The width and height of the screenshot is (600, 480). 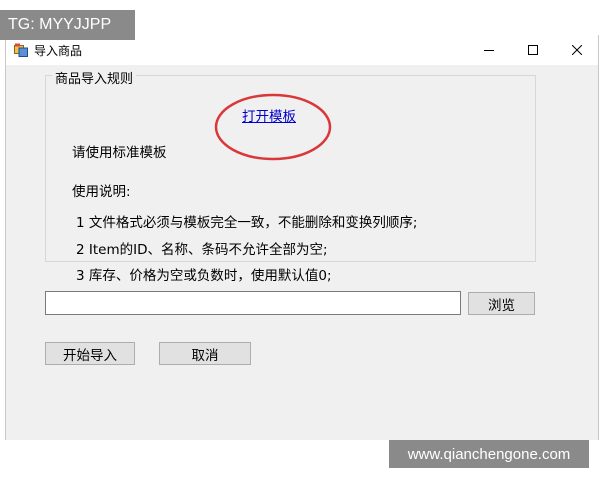 I want to click on rule-item: 1 文件格式必须与模板完全一致，不能删除和变换列顺序;, so click(x=247, y=223).